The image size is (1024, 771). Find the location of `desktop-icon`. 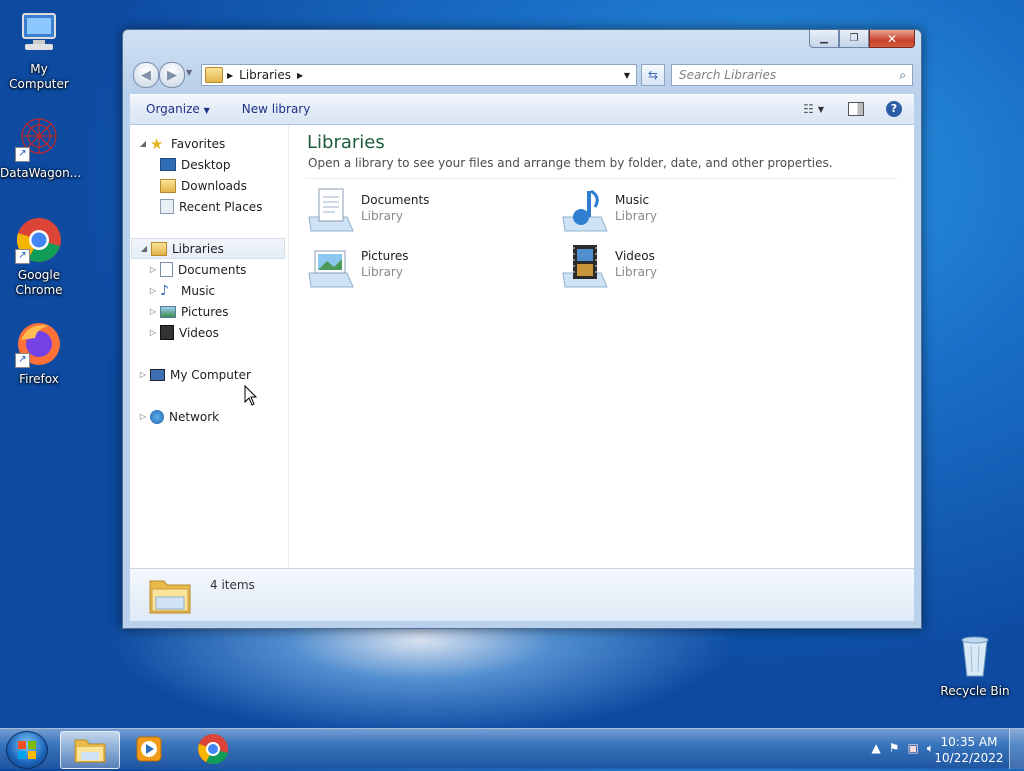

desktop-icon is located at coordinates (168, 164).